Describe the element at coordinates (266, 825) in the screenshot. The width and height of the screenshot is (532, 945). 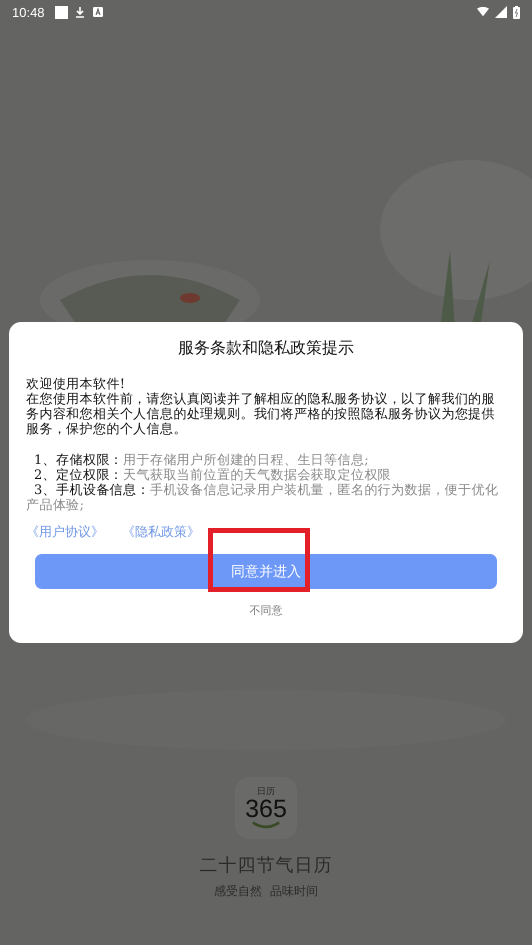
I see `smile-icon` at that location.